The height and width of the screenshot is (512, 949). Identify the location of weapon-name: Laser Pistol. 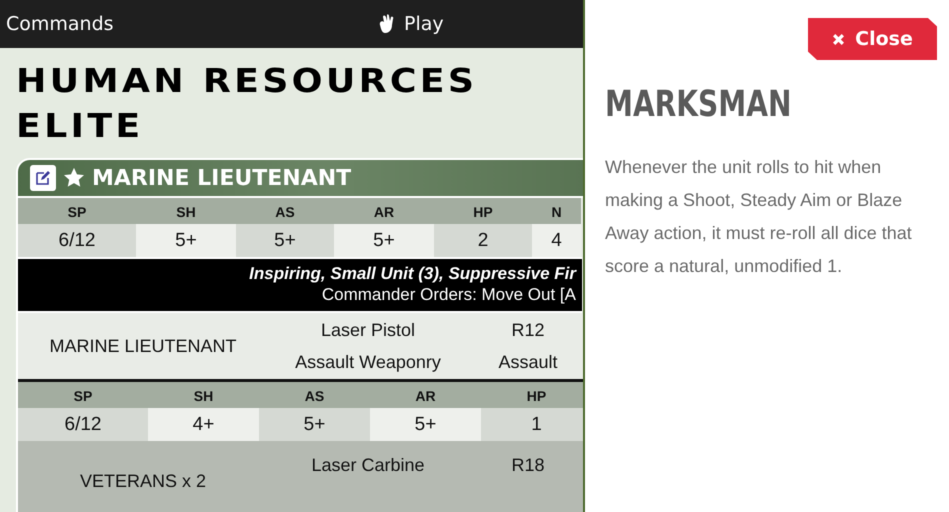
(368, 330).